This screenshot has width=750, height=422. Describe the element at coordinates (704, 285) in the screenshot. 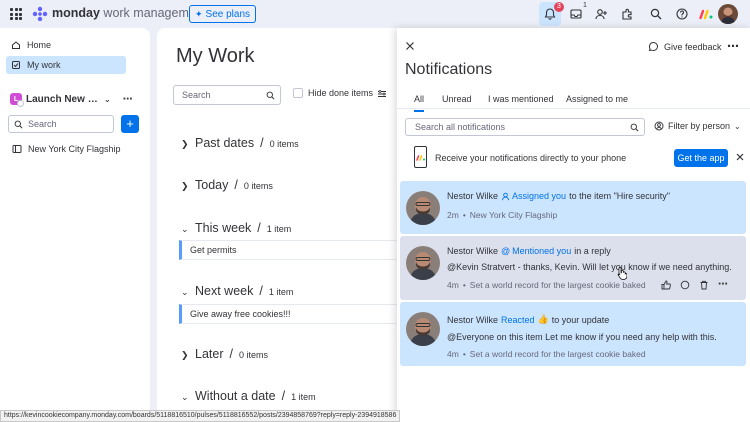

I see `trash-icon` at that location.